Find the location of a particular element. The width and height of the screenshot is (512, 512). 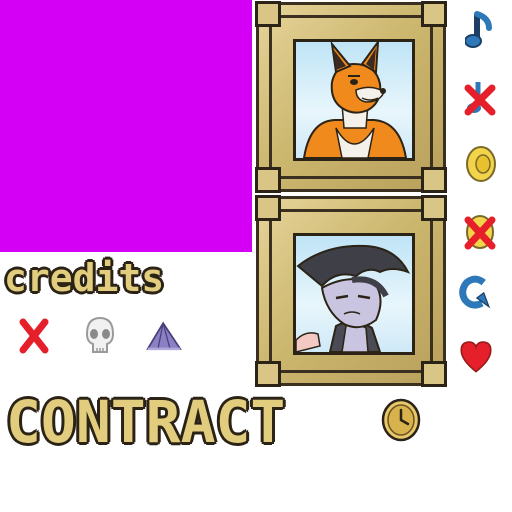

refresh-icon is located at coordinates (476, 292).